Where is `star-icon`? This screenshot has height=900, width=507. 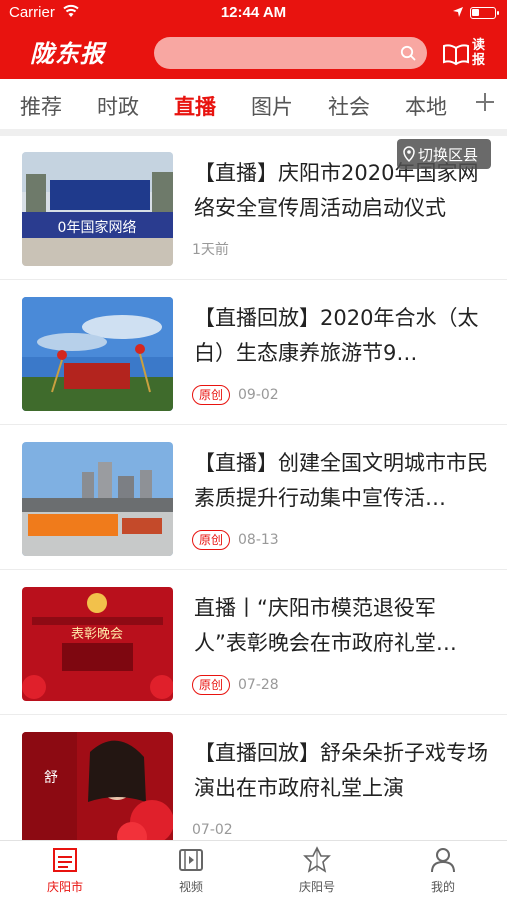 star-icon is located at coordinates (317, 859).